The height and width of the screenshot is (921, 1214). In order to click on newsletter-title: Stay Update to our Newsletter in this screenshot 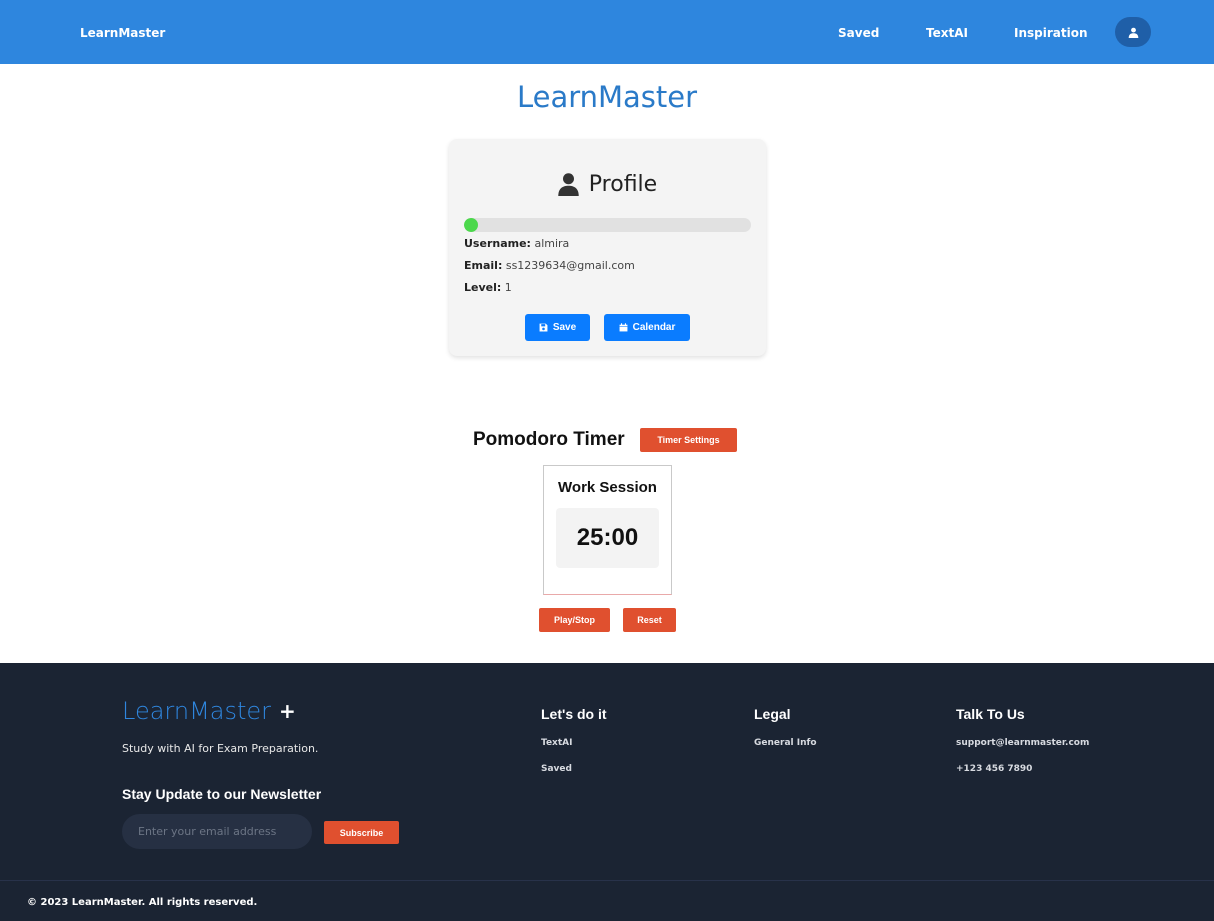, I will do `click(222, 794)`.